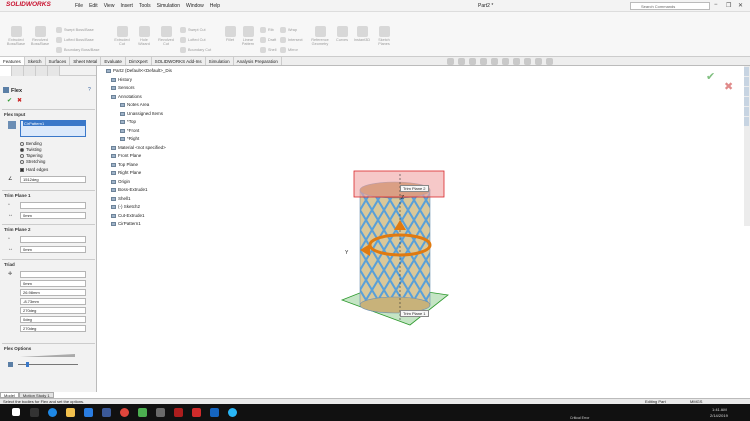 This screenshot has height=421, width=750. I want to click on dimxpert-manager-tab, so click(42, 71).